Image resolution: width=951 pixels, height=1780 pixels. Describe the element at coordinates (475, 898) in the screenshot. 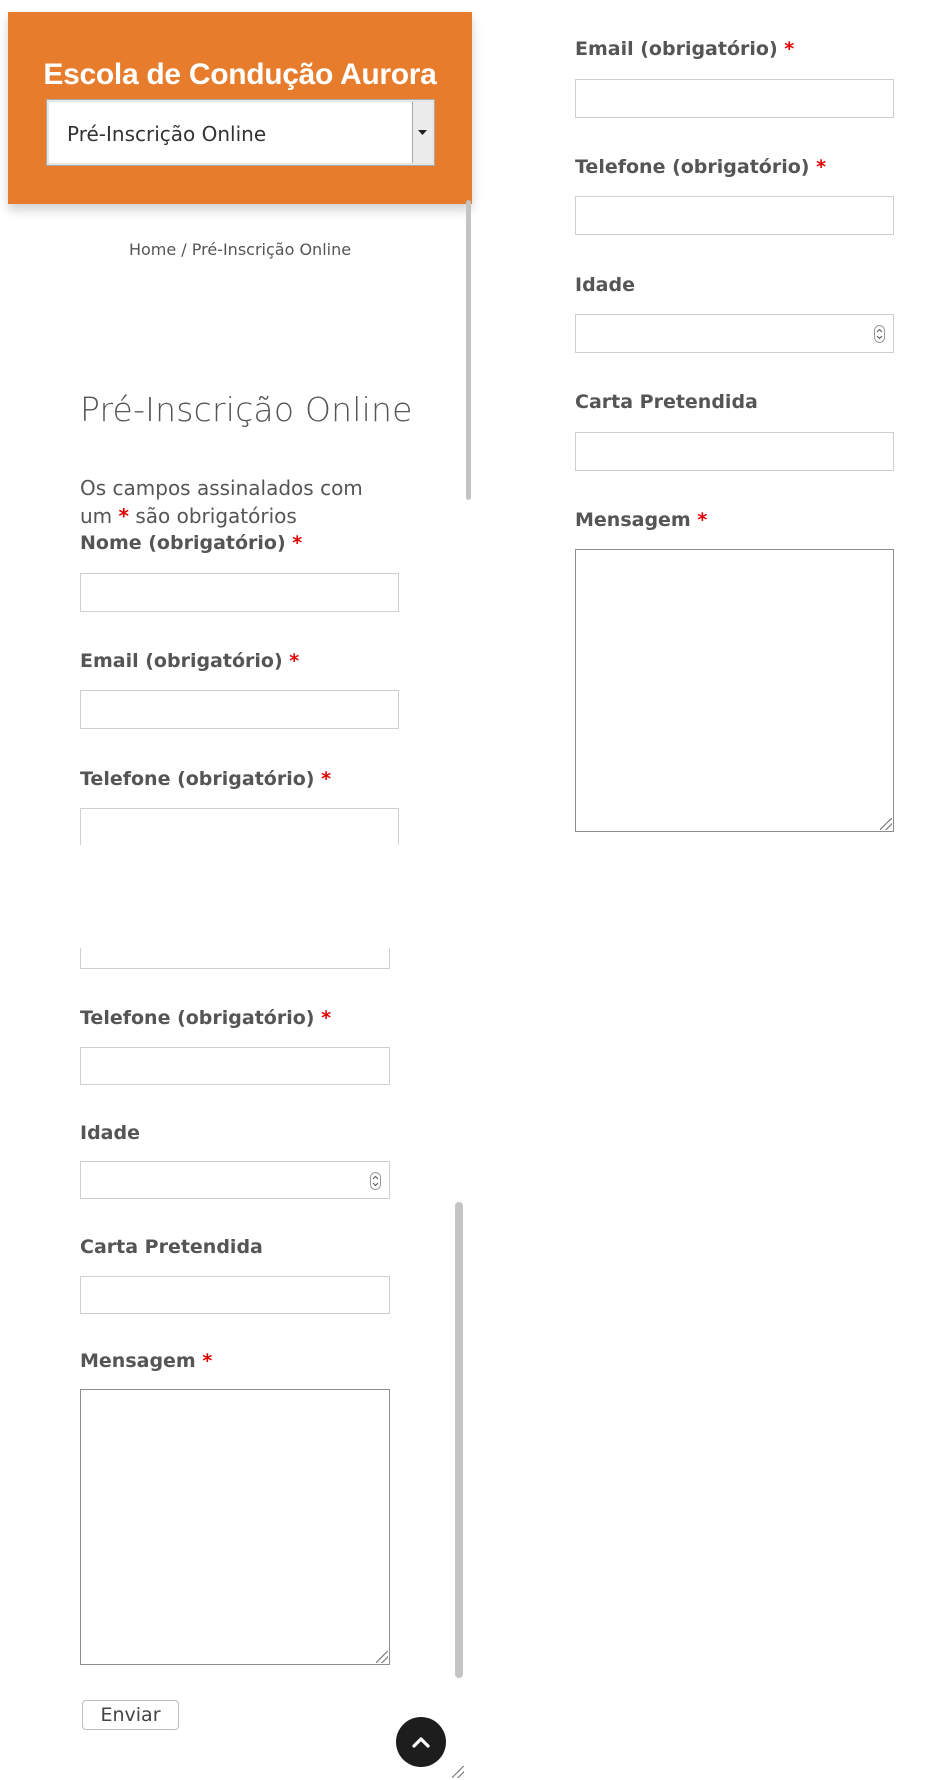

I see `panel-gap` at that location.